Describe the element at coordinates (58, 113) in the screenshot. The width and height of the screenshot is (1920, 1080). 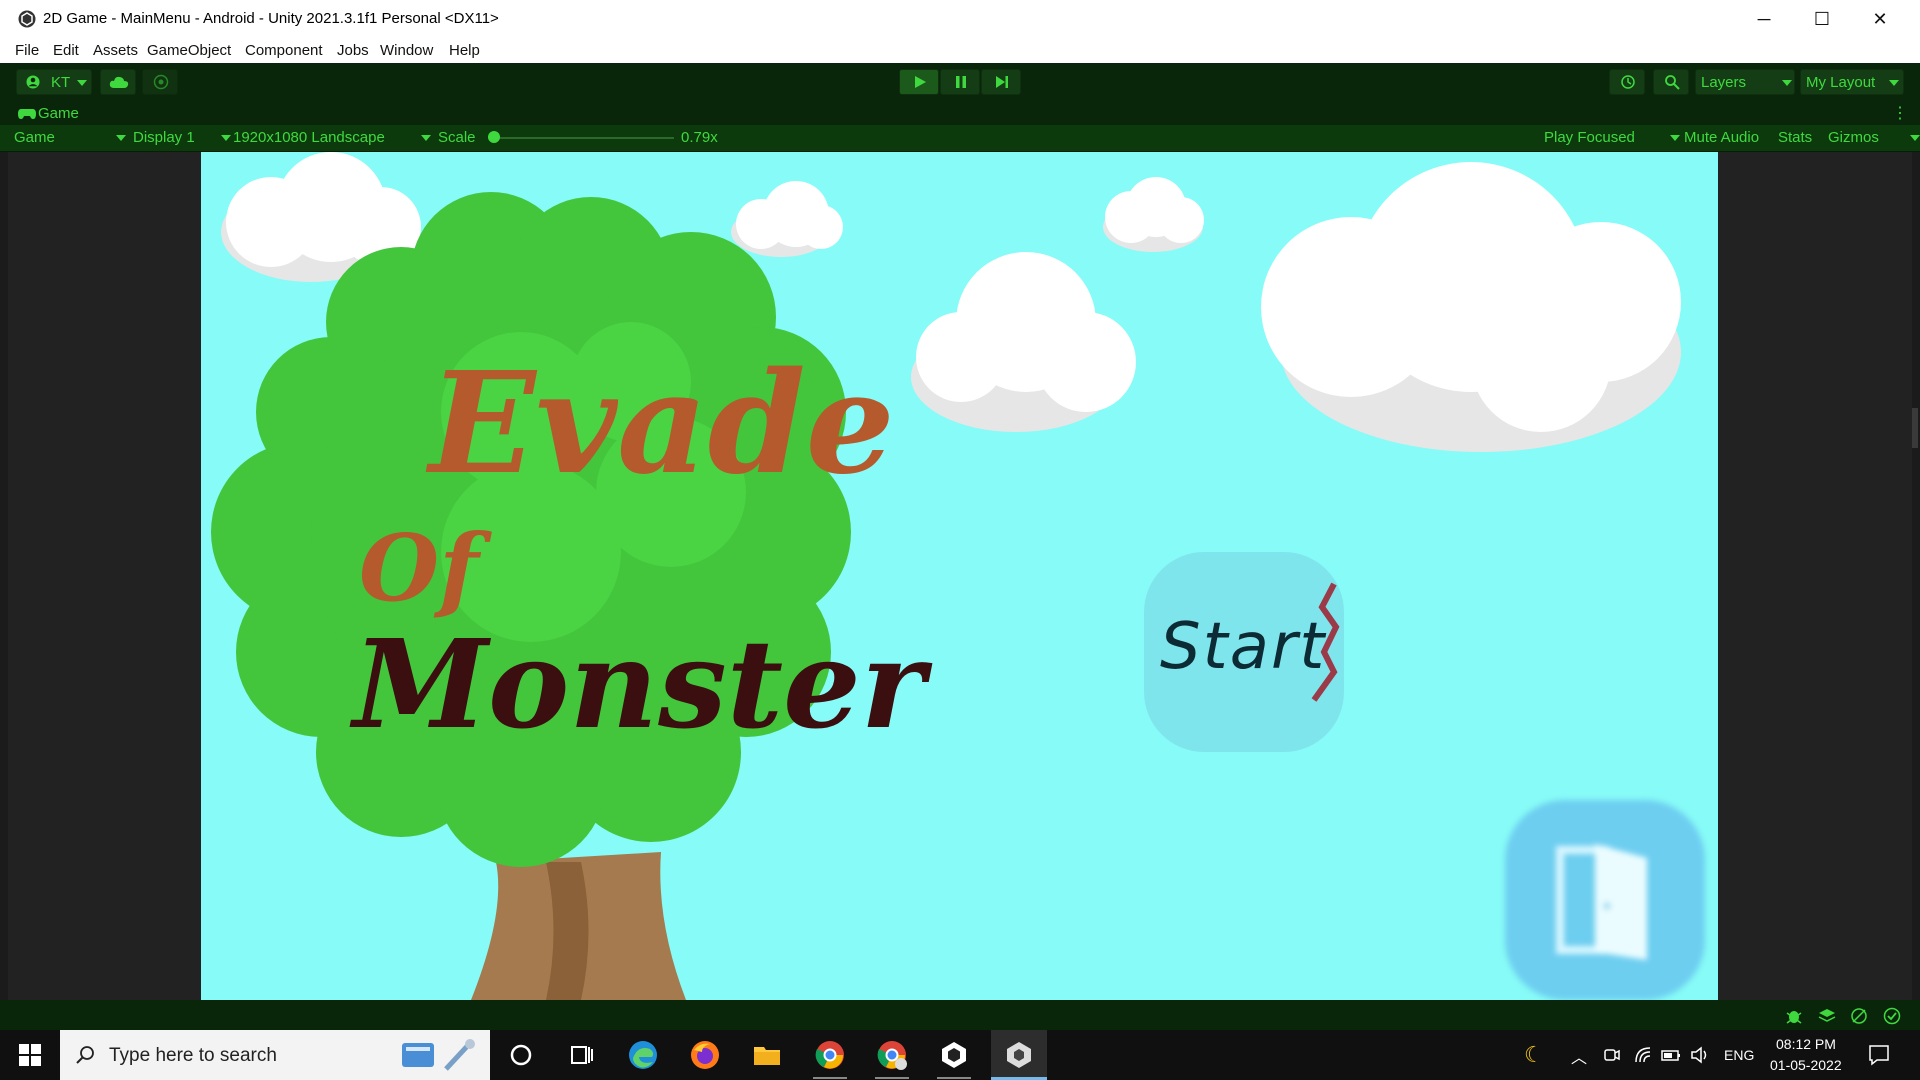
I see `tab-game: Game` at that location.